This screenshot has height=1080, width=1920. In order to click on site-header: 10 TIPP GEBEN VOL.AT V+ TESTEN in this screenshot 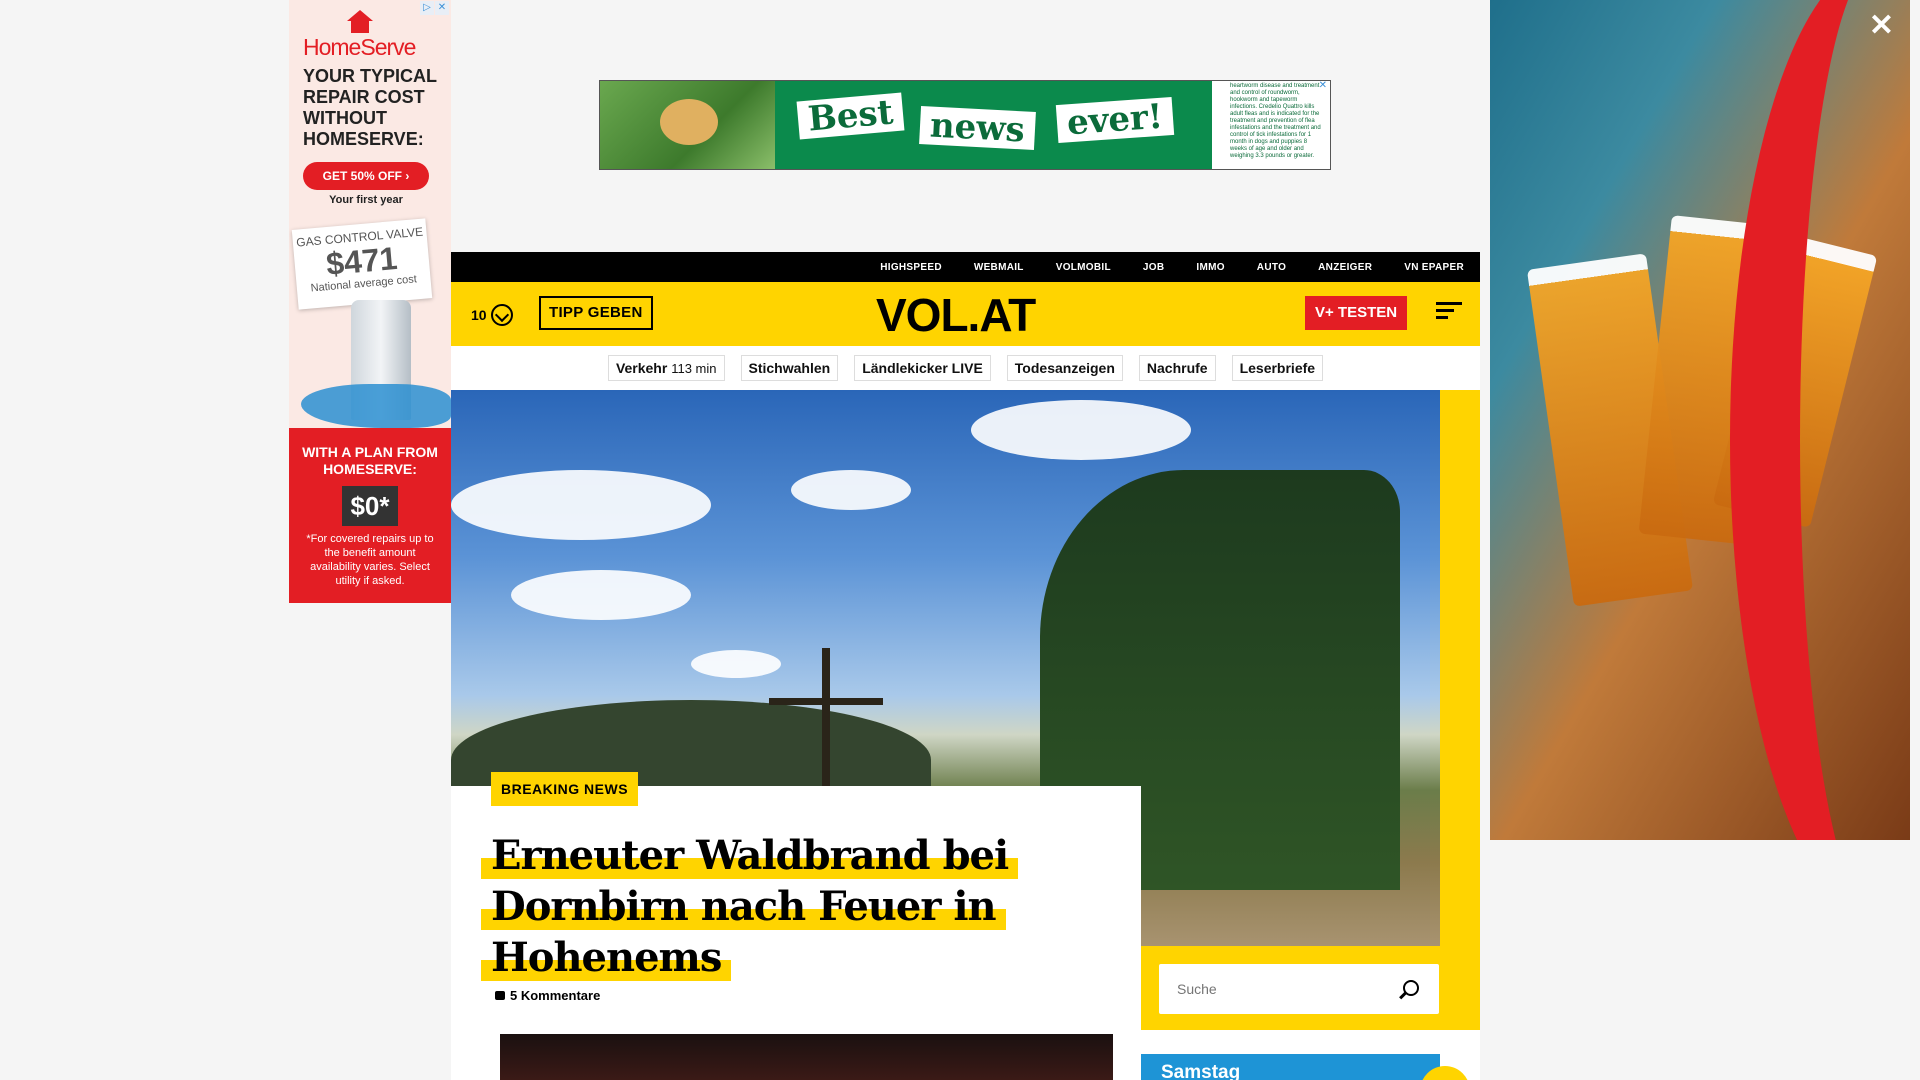, I will do `click(965, 314)`.